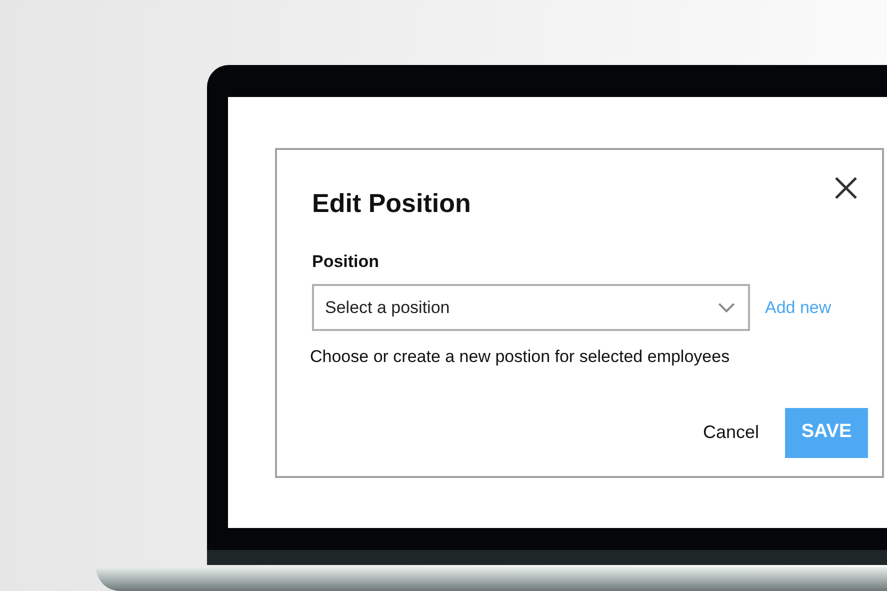  I want to click on close-button, so click(846, 188).